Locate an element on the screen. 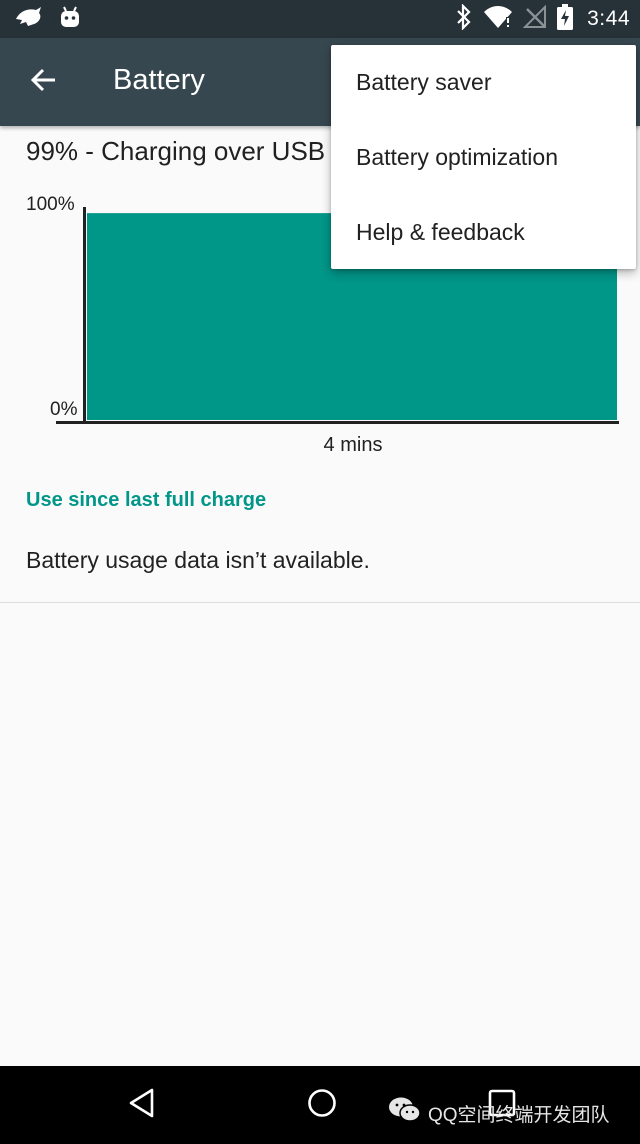 The width and height of the screenshot is (640, 1144). usage-unavailable-message: Battery usage data isn’t available. is located at coordinates (198, 560).